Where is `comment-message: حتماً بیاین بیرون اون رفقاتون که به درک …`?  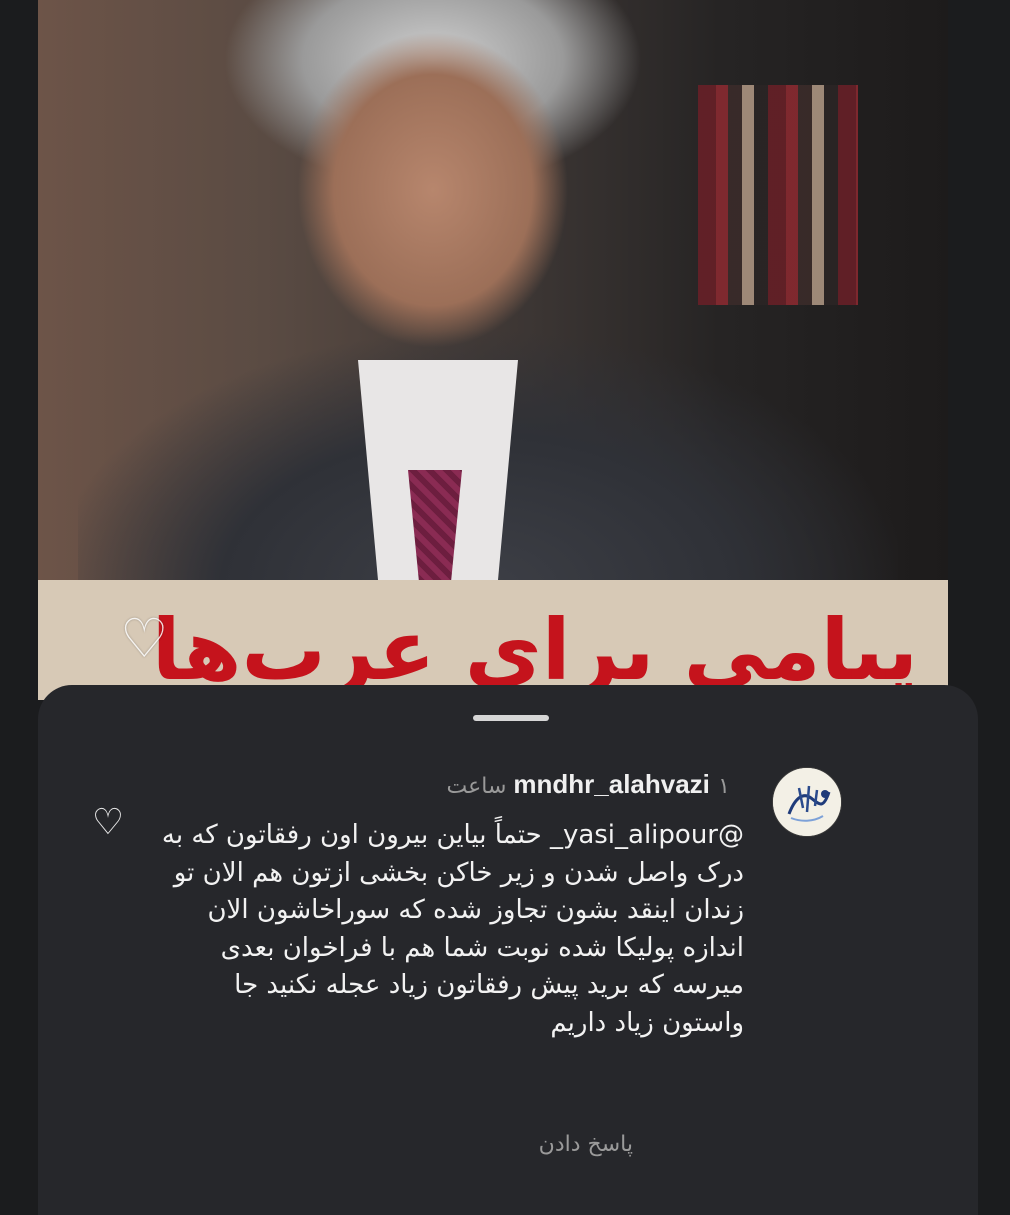
comment-message: حتماً بیاین بیرون اون رفقاتون که به درک … is located at coordinates (452, 929).